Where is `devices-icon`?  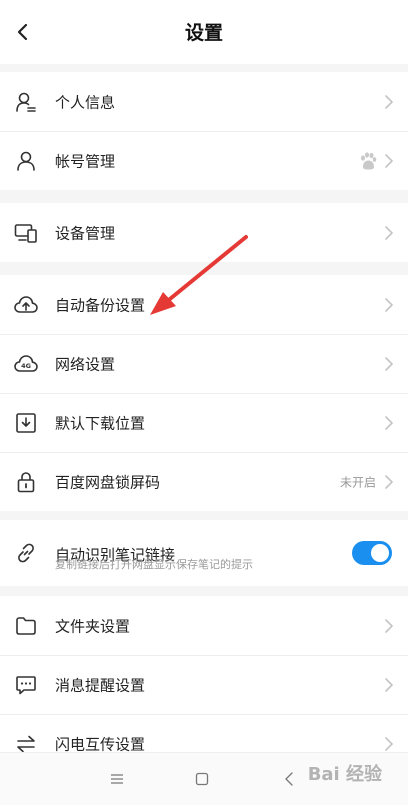
devices-icon is located at coordinates (26, 233).